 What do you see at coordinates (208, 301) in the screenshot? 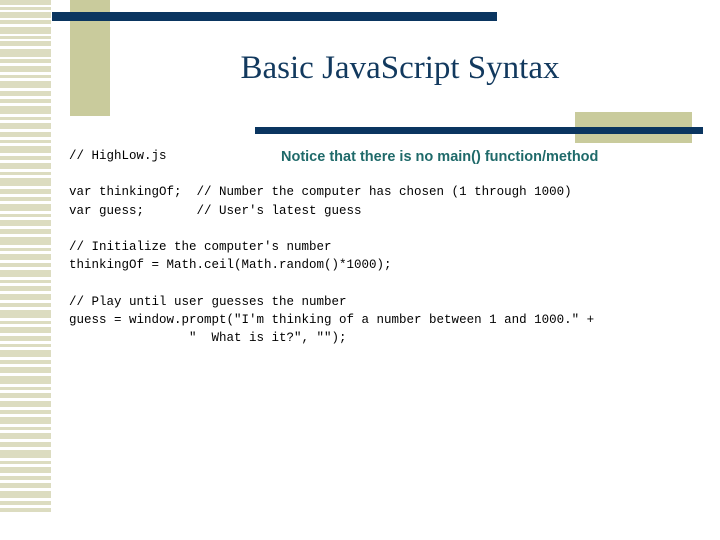
I see `code-line: // Play until user guesses the number` at bounding box center [208, 301].